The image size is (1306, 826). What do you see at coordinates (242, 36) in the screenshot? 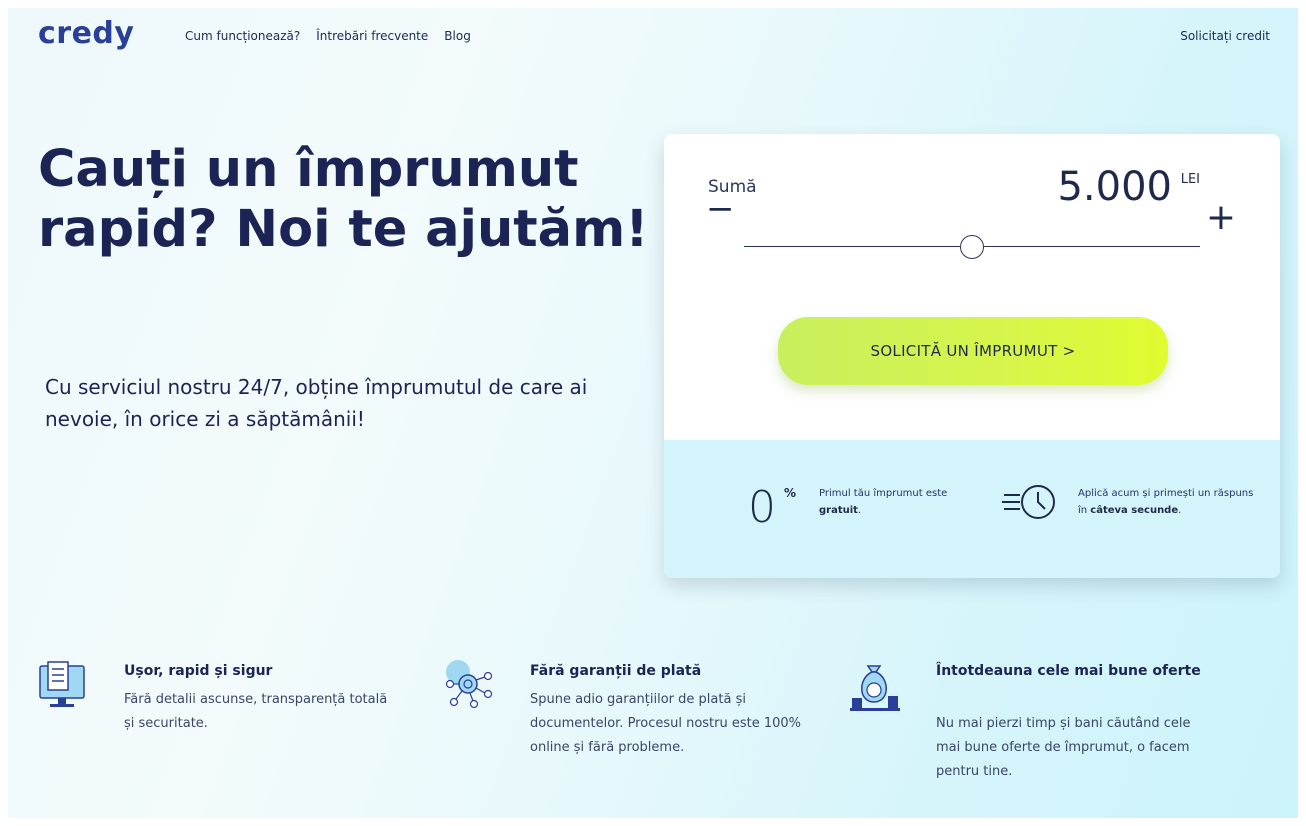
I see `nav-how-it-works: Cum funcționează?` at bounding box center [242, 36].